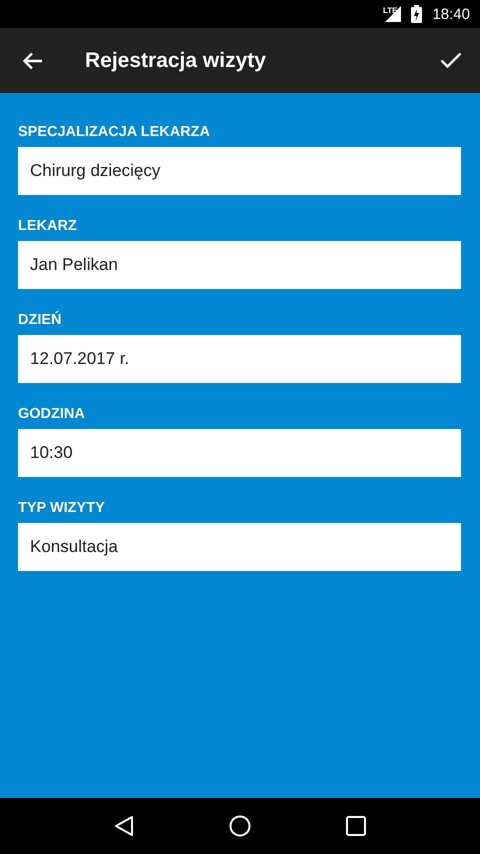 The height and width of the screenshot is (854, 480). I want to click on field-label: TYP WIZYTY, so click(62, 508).